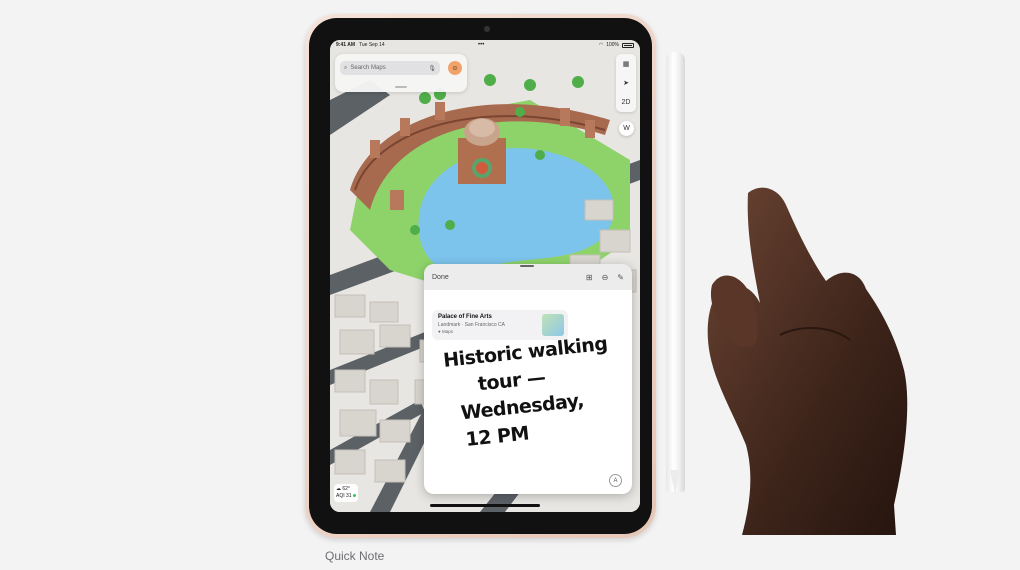 The height and width of the screenshot is (570, 1020). I want to click on apple-pencil, so click(675, 272).